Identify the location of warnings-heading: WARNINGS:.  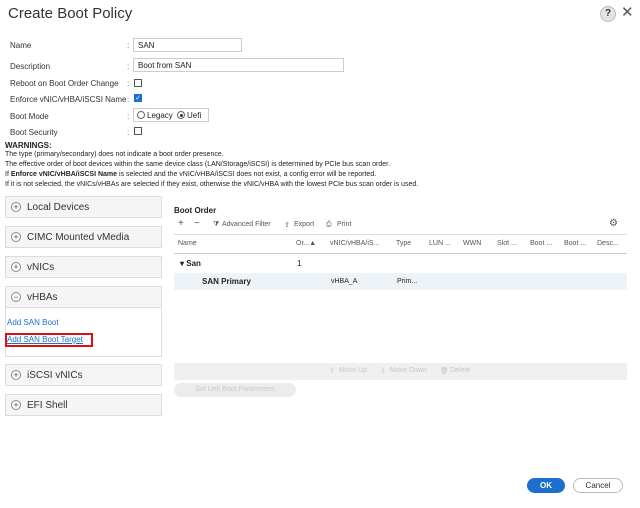
(28, 145).